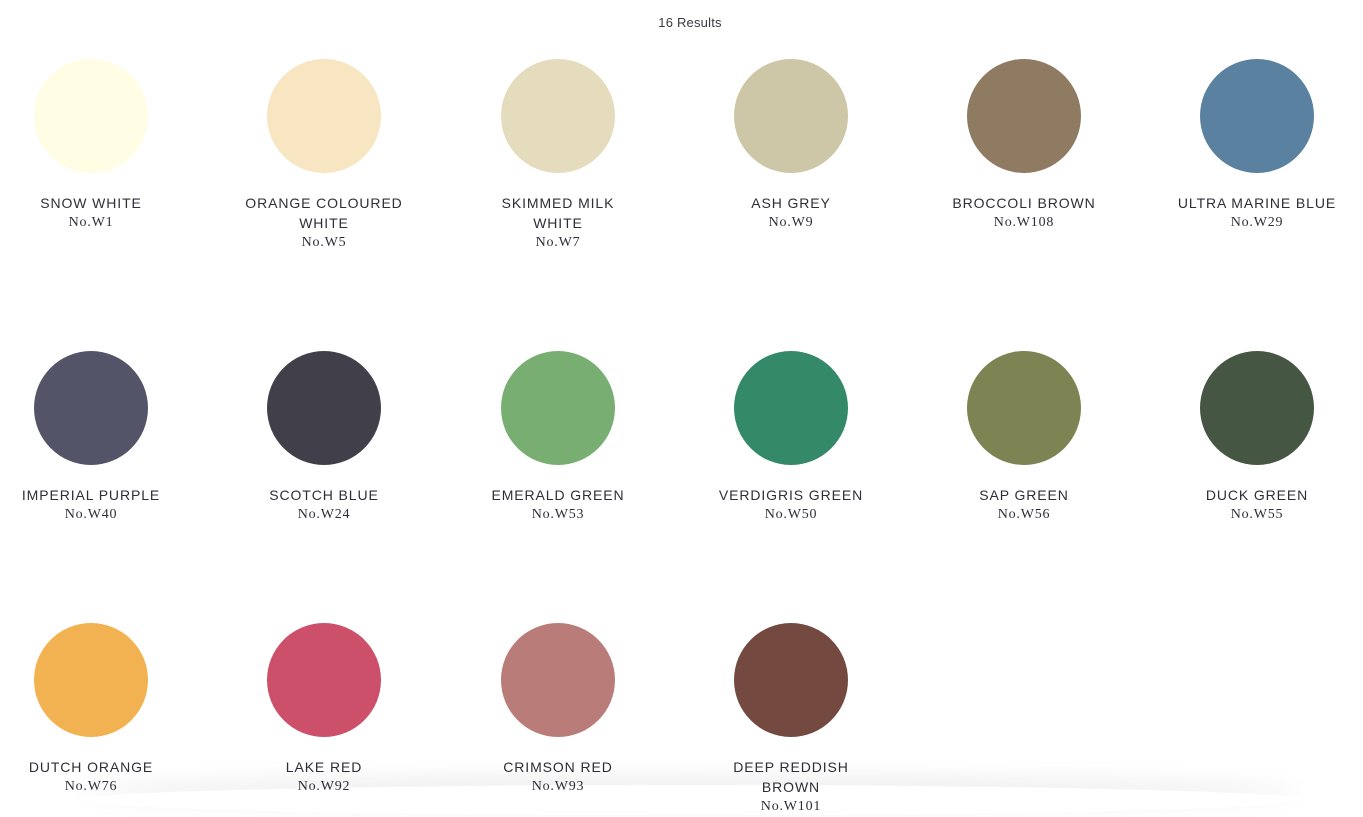 This screenshot has width=1363, height=817. What do you see at coordinates (558, 495) in the screenshot?
I see `swatch-name: EMERALD GREEN` at bounding box center [558, 495].